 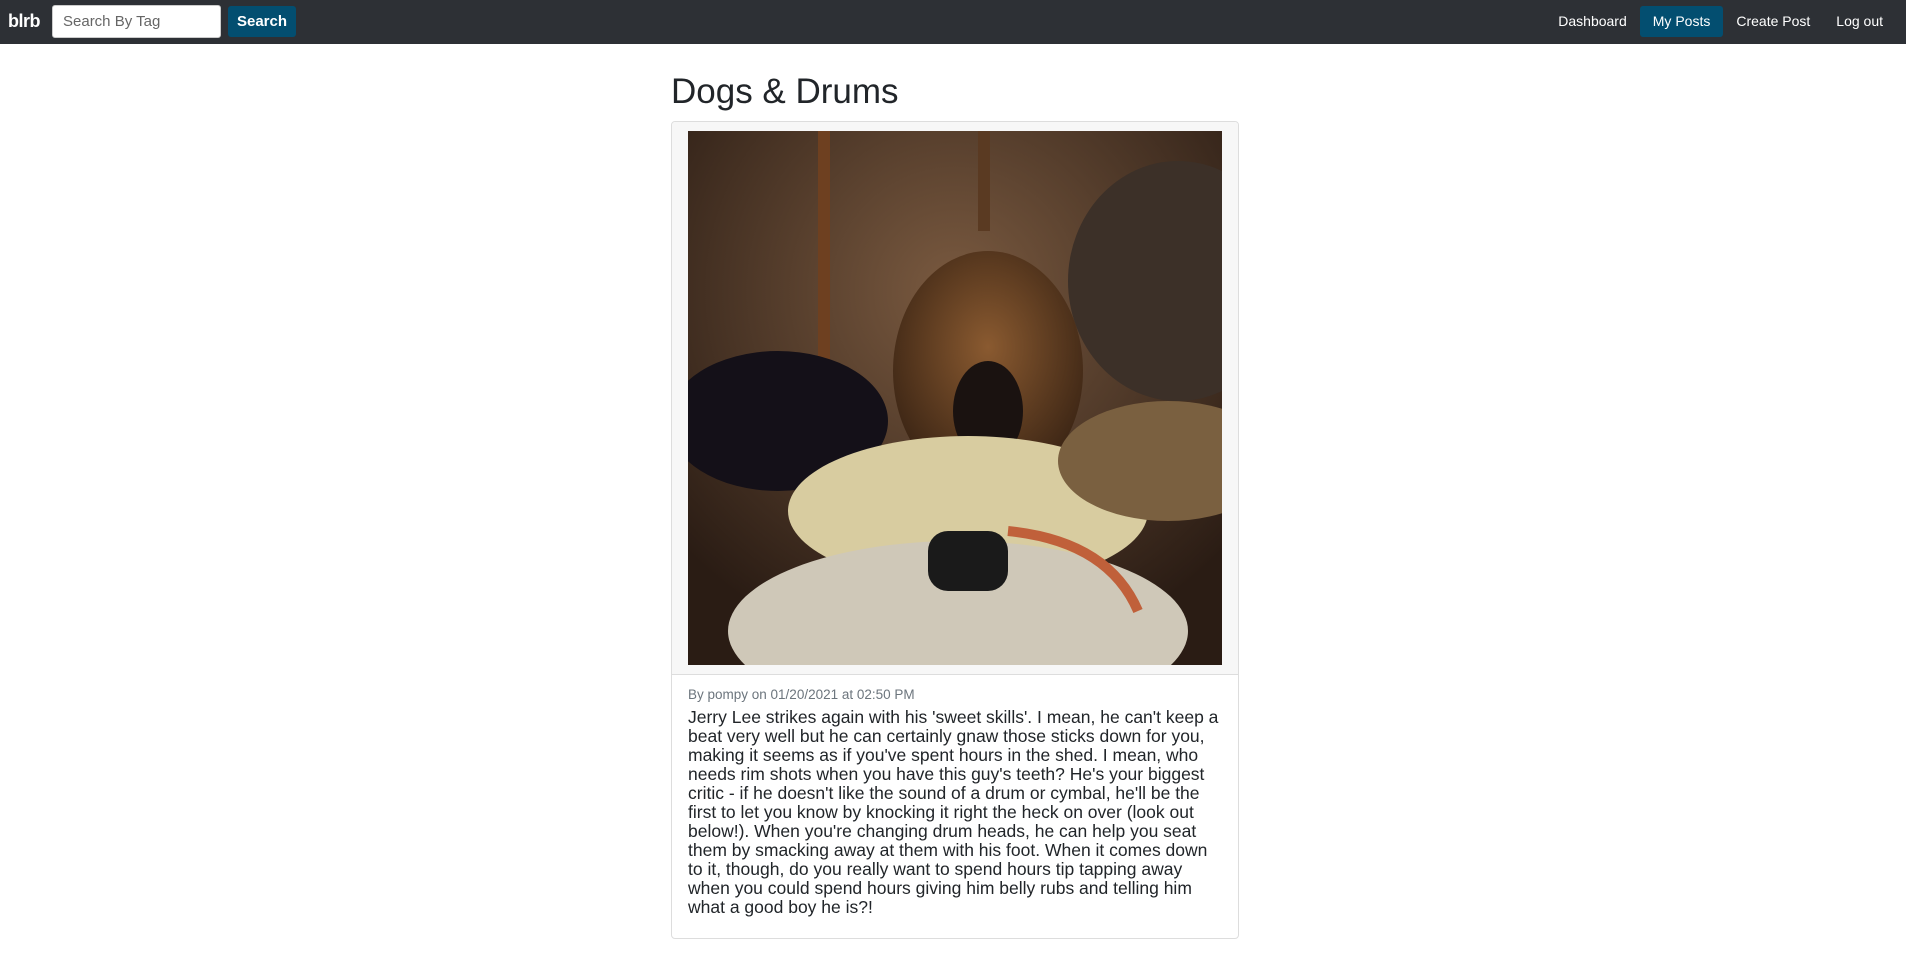 What do you see at coordinates (262, 21) in the screenshot?
I see `search-button: Search` at bounding box center [262, 21].